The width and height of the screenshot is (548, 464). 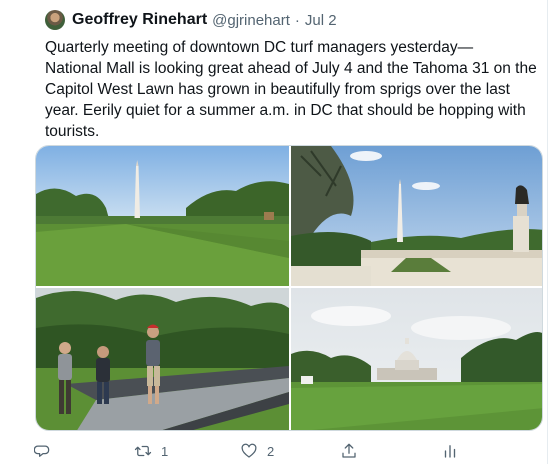 I want to click on retweet-count: 1, so click(x=165, y=451).